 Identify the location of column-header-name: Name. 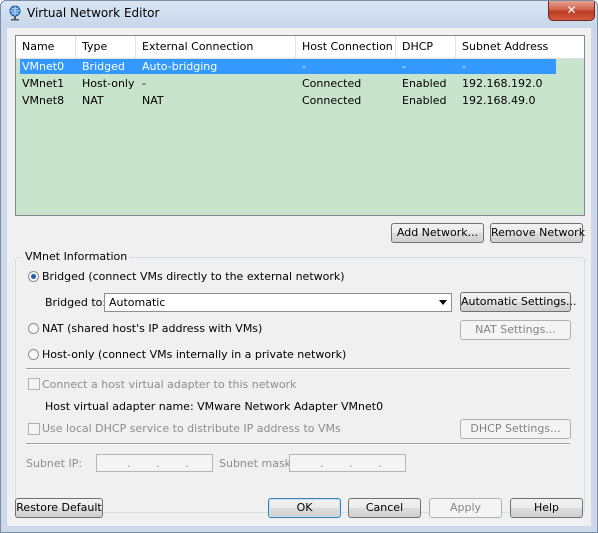
(46, 47).